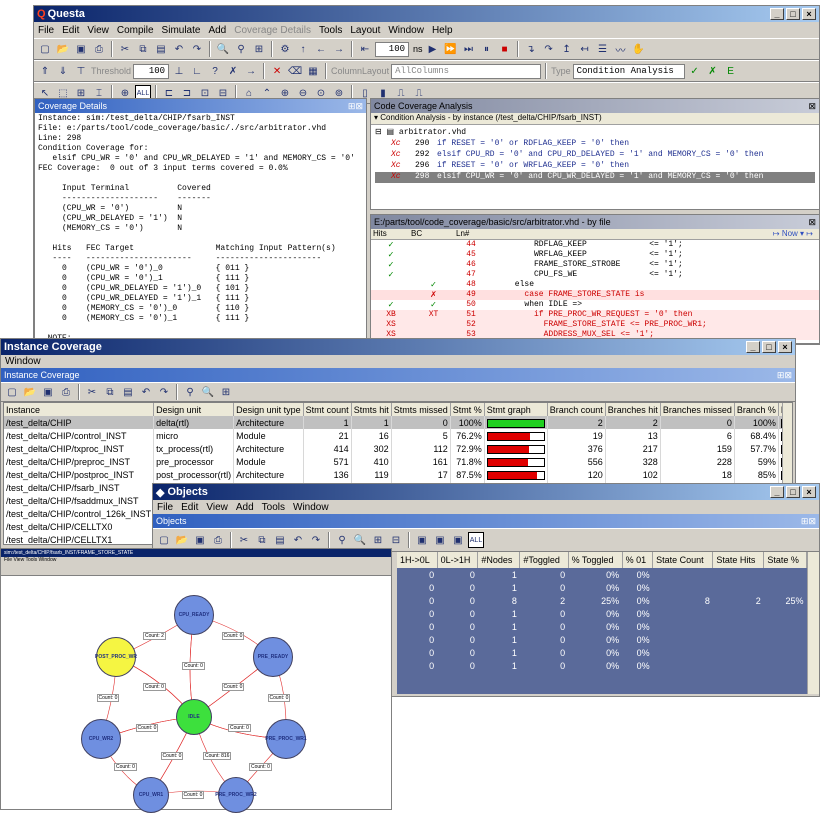 The image size is (820, 813). Describe the element at coordinates (277, 71) in the screenshot. I see `exclude-x-icon: ✕` at that location.